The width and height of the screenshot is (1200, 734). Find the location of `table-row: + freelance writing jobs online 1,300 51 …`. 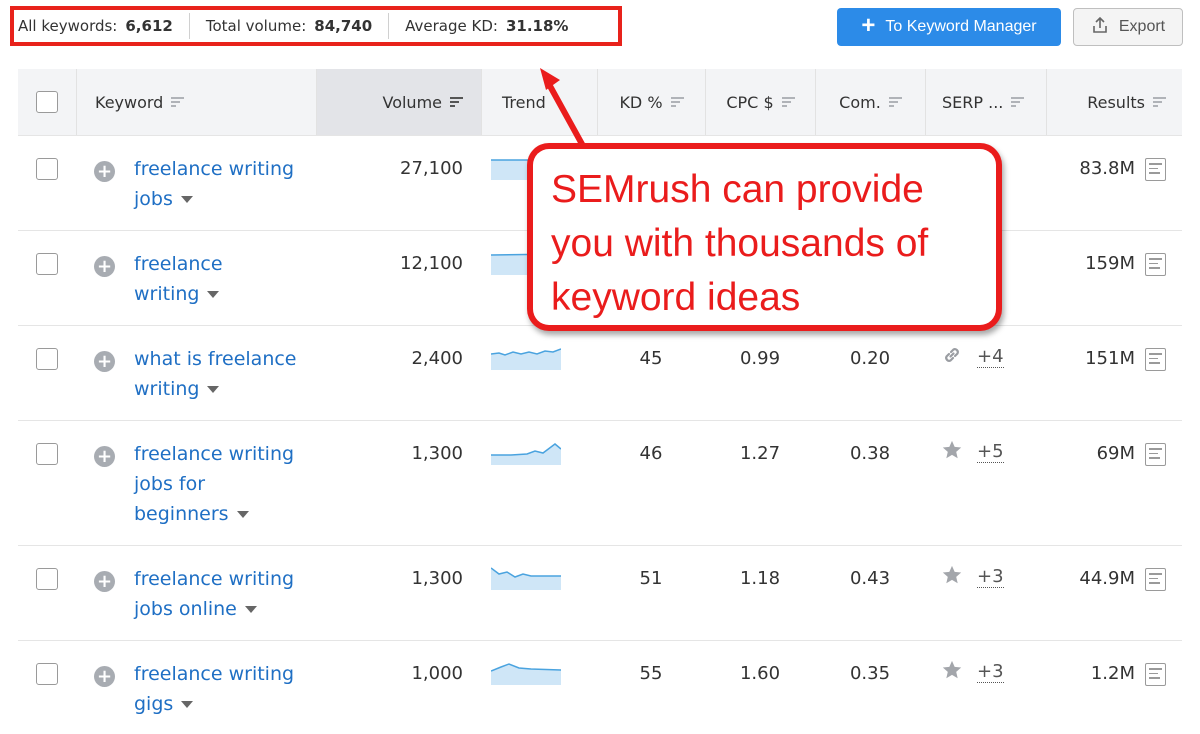

table-row: + freelance writing jobs online 1,300 51 … is located at coordinates (600, 593).